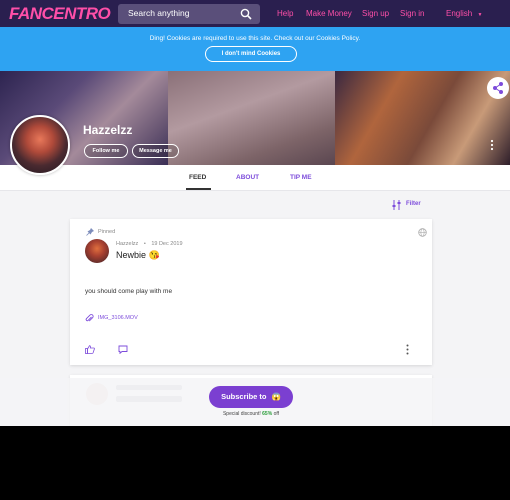 This screenshot has height=500, width=510. What do you see at coordinates (396, 205) in the screenshot?
I see `filter-sliders-icon` at bounding box center [396, 205].